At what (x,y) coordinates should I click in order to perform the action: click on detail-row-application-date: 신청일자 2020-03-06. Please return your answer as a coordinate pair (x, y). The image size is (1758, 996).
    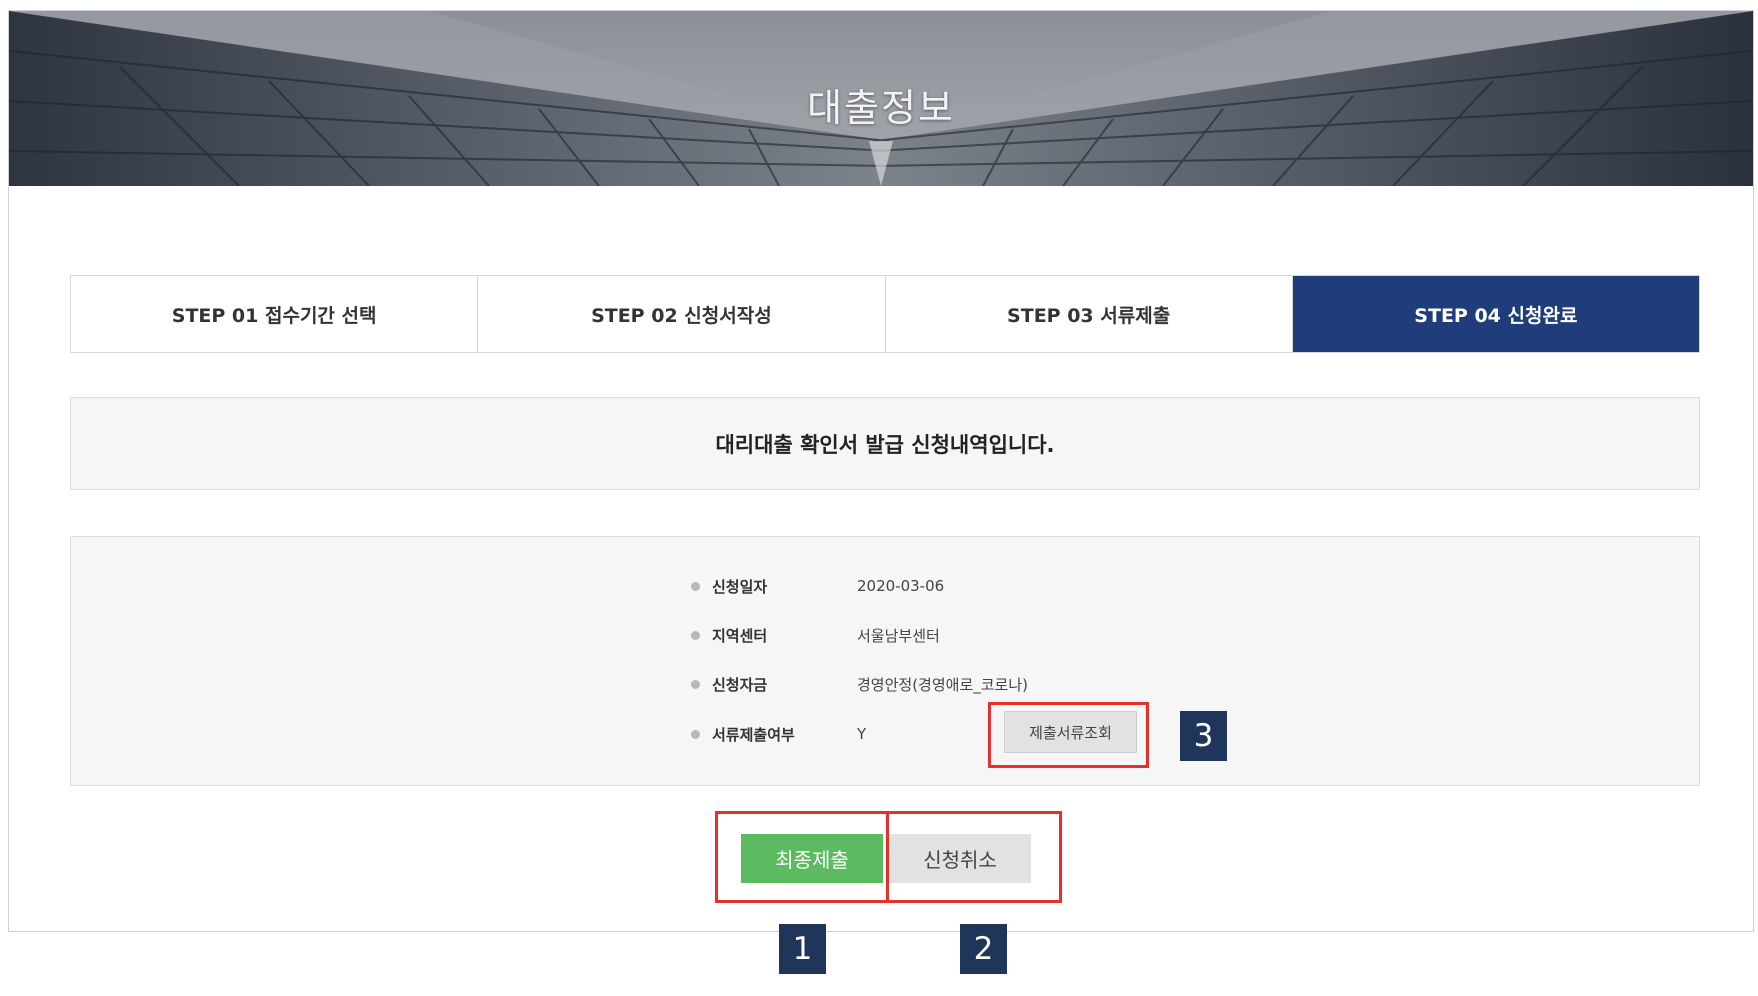
    Looking at the image, I should click on (817, 586).